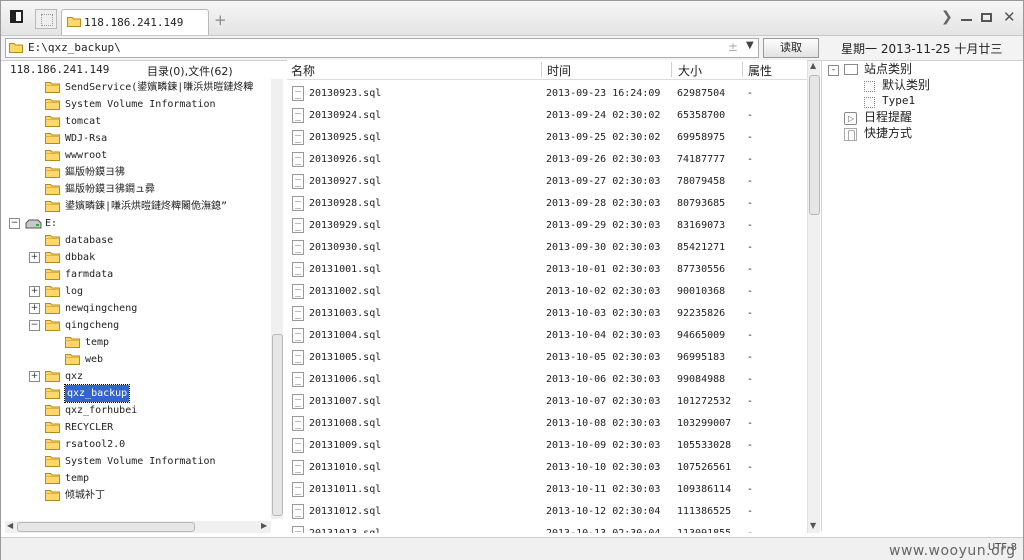  Describe the element at coordinates (547, 314) in the screenshot. I see `file-row: 20131003.sql 2013-10-03 02:30:03 92235826 -` at that location.